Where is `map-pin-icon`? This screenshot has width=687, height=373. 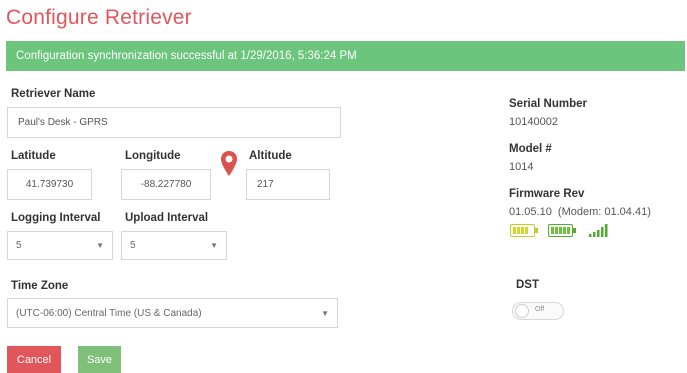
map-pin-icon is located at coordinates (229, 164).